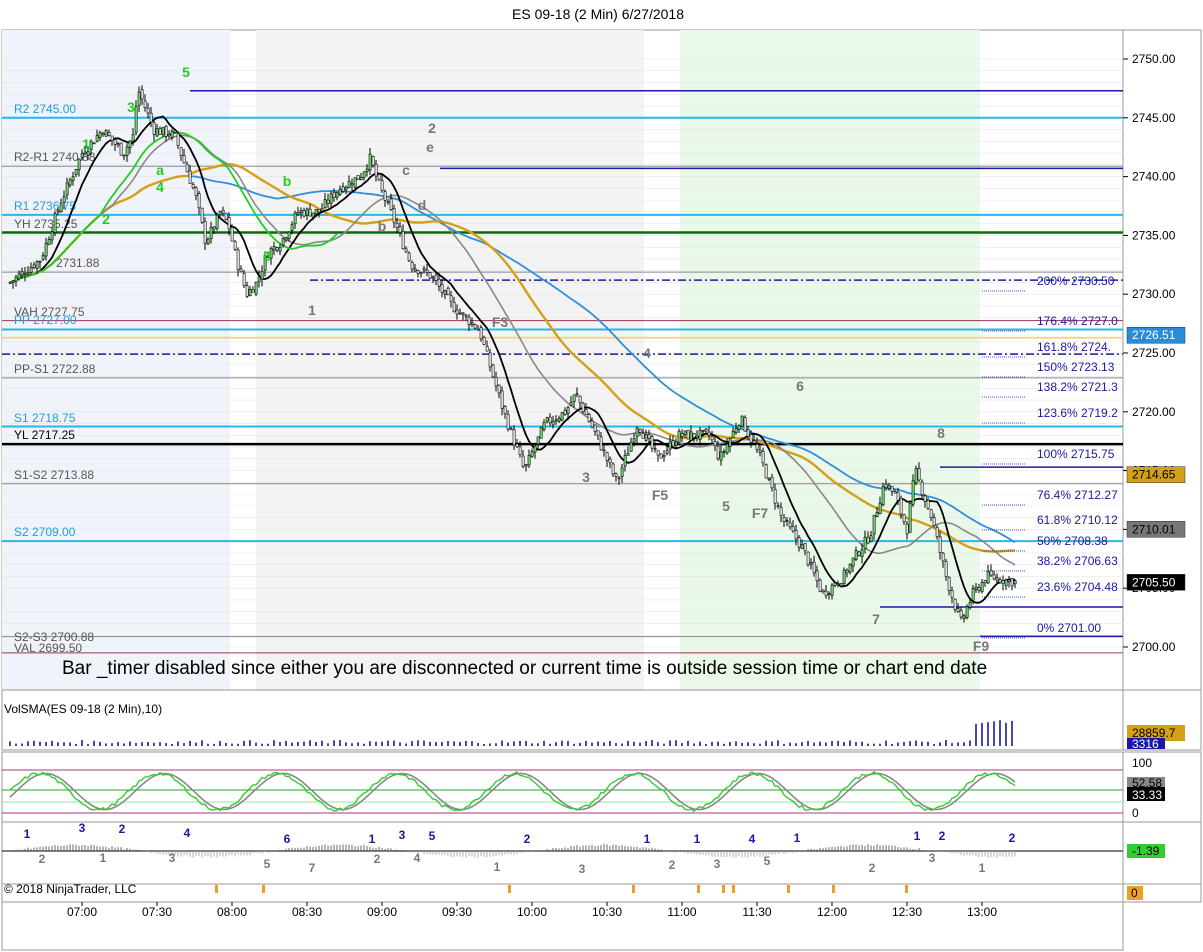  What do you see at coordinates (1154, 412) in the screenshot?
I see `price-tick-label: 2720.00` at bounding box center [1154, 412].